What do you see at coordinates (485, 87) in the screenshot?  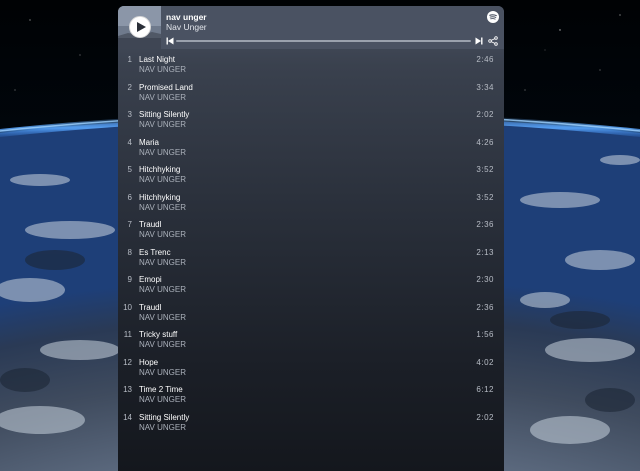 I see `track-duration: 3:34` at bounding box center [485, 87].